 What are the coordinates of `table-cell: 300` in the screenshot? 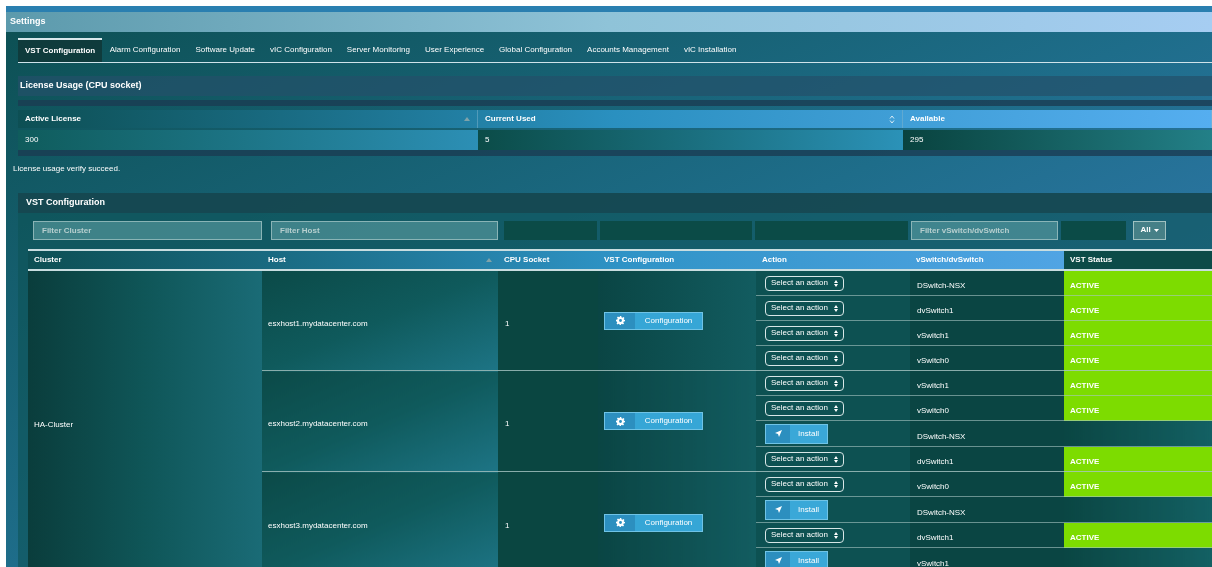 It's located at (32, 140).